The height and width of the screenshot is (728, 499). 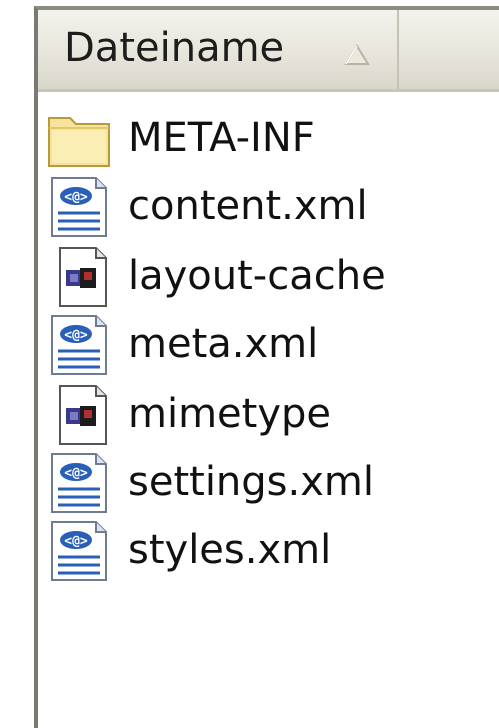 I want to click on file-name: mimetype, so click(x=230, y=414).